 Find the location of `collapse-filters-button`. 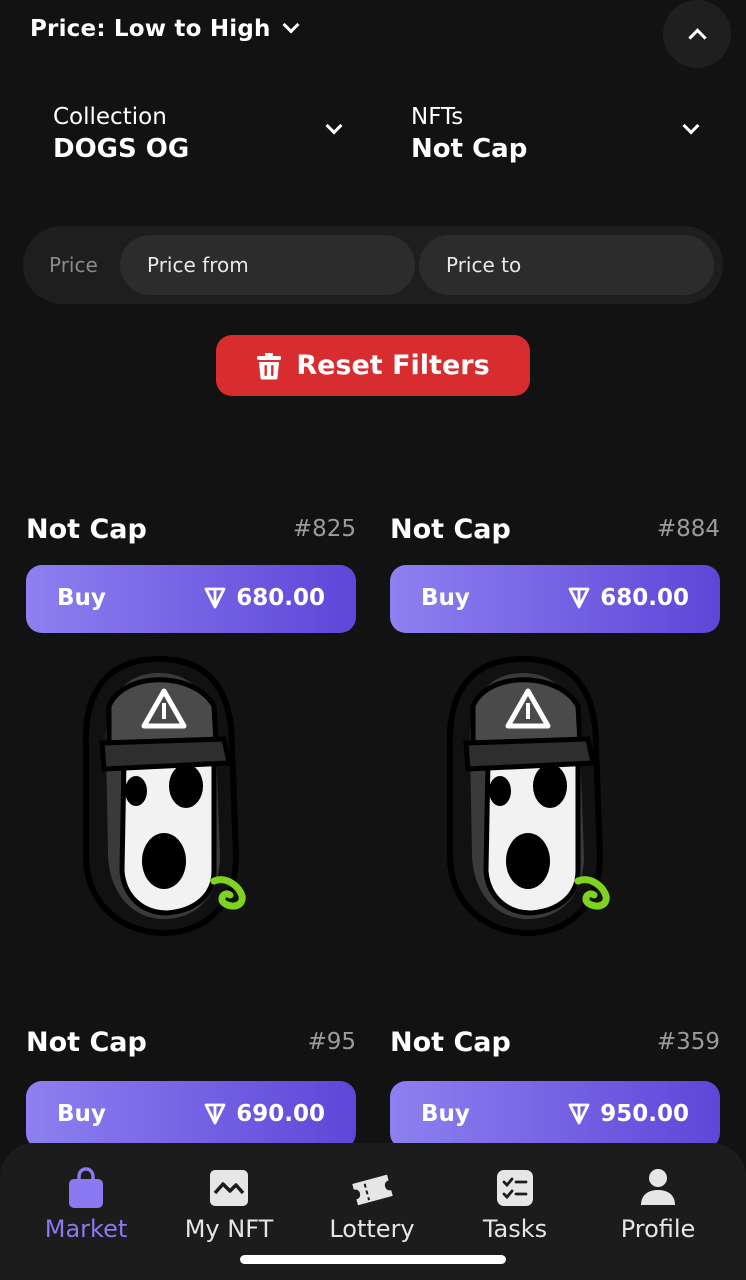

collapse-filters-button is located at coordinates (697, 34).